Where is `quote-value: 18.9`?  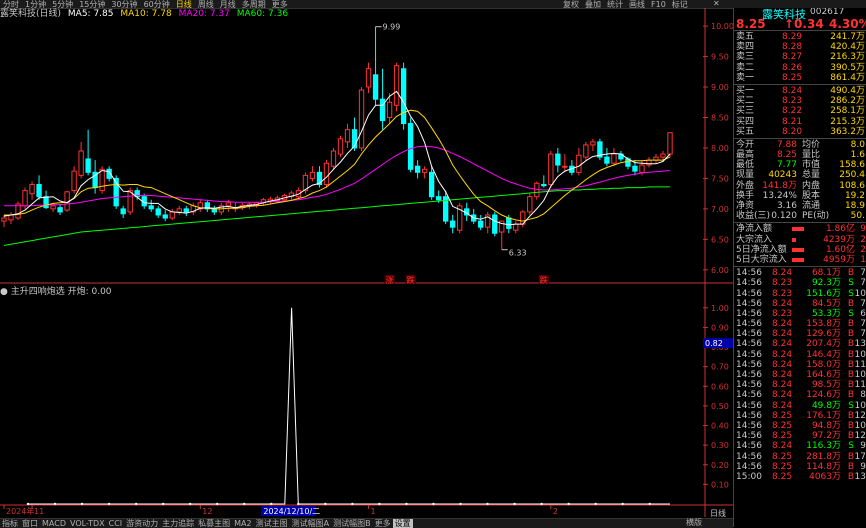 quote-value: 18.9 is located at coordinates (854, 206).